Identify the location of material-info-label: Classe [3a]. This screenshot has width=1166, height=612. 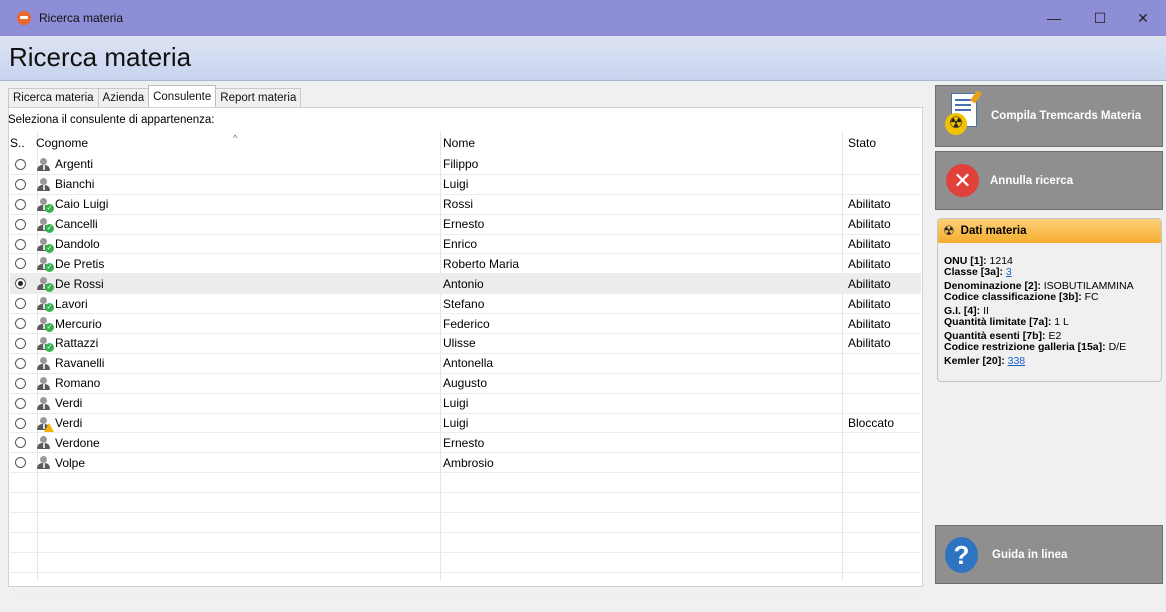
(972, 272).